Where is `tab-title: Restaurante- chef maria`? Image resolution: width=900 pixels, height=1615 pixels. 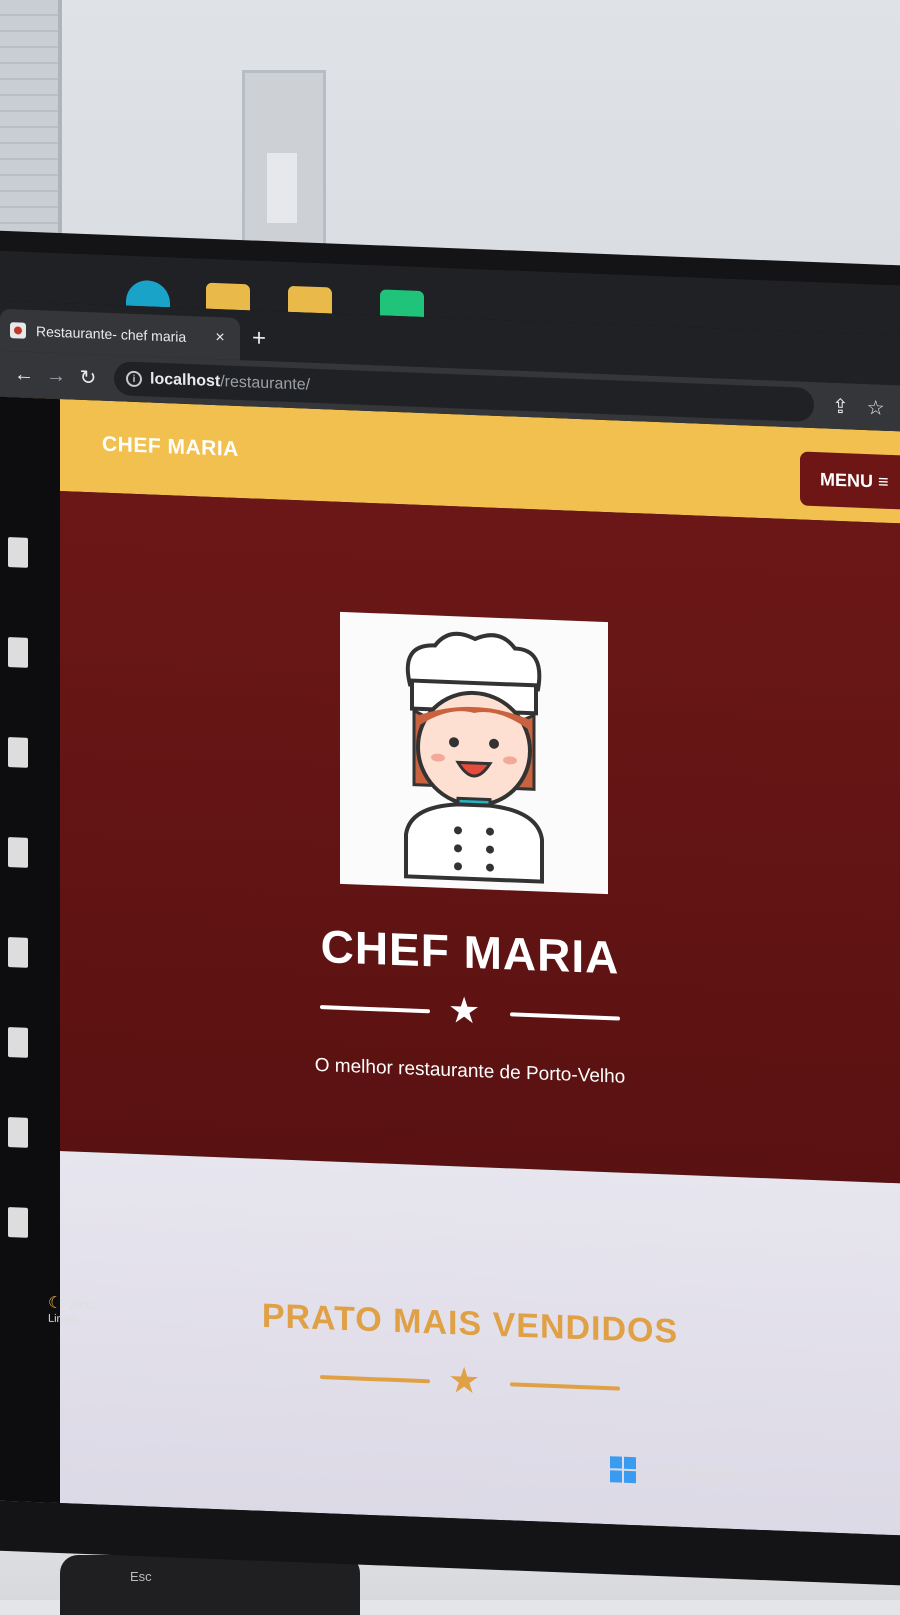
tab-title: Restaurante- chef maria is located at coordinates (123, 334).